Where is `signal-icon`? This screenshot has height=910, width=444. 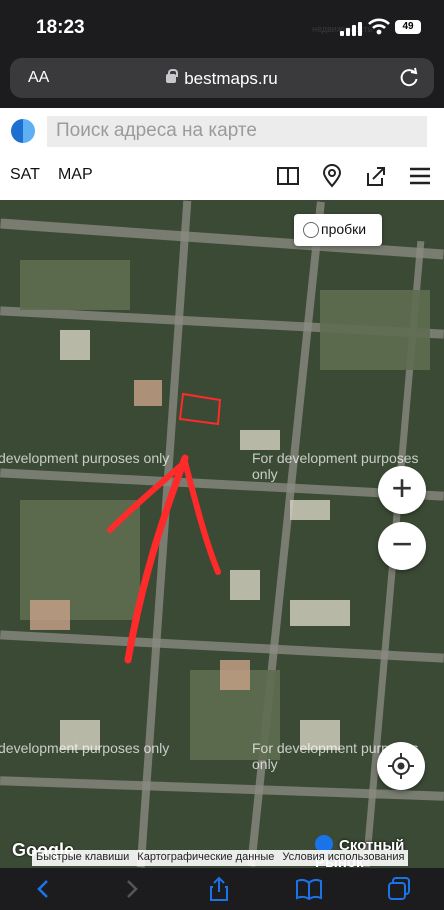 signal-icon is located at coordinates (351, 29).